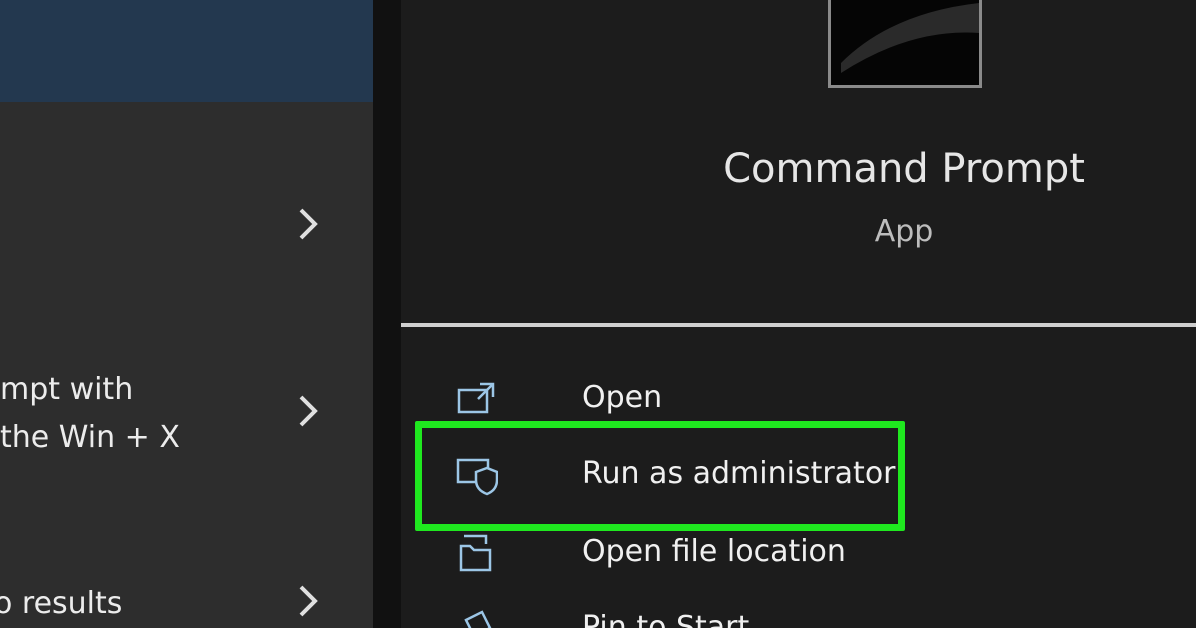  What do you see at coordinates (67, 389) in the screenshot?
I see `result-row-2-line1: mpt with` at bounding box center [67, 389].